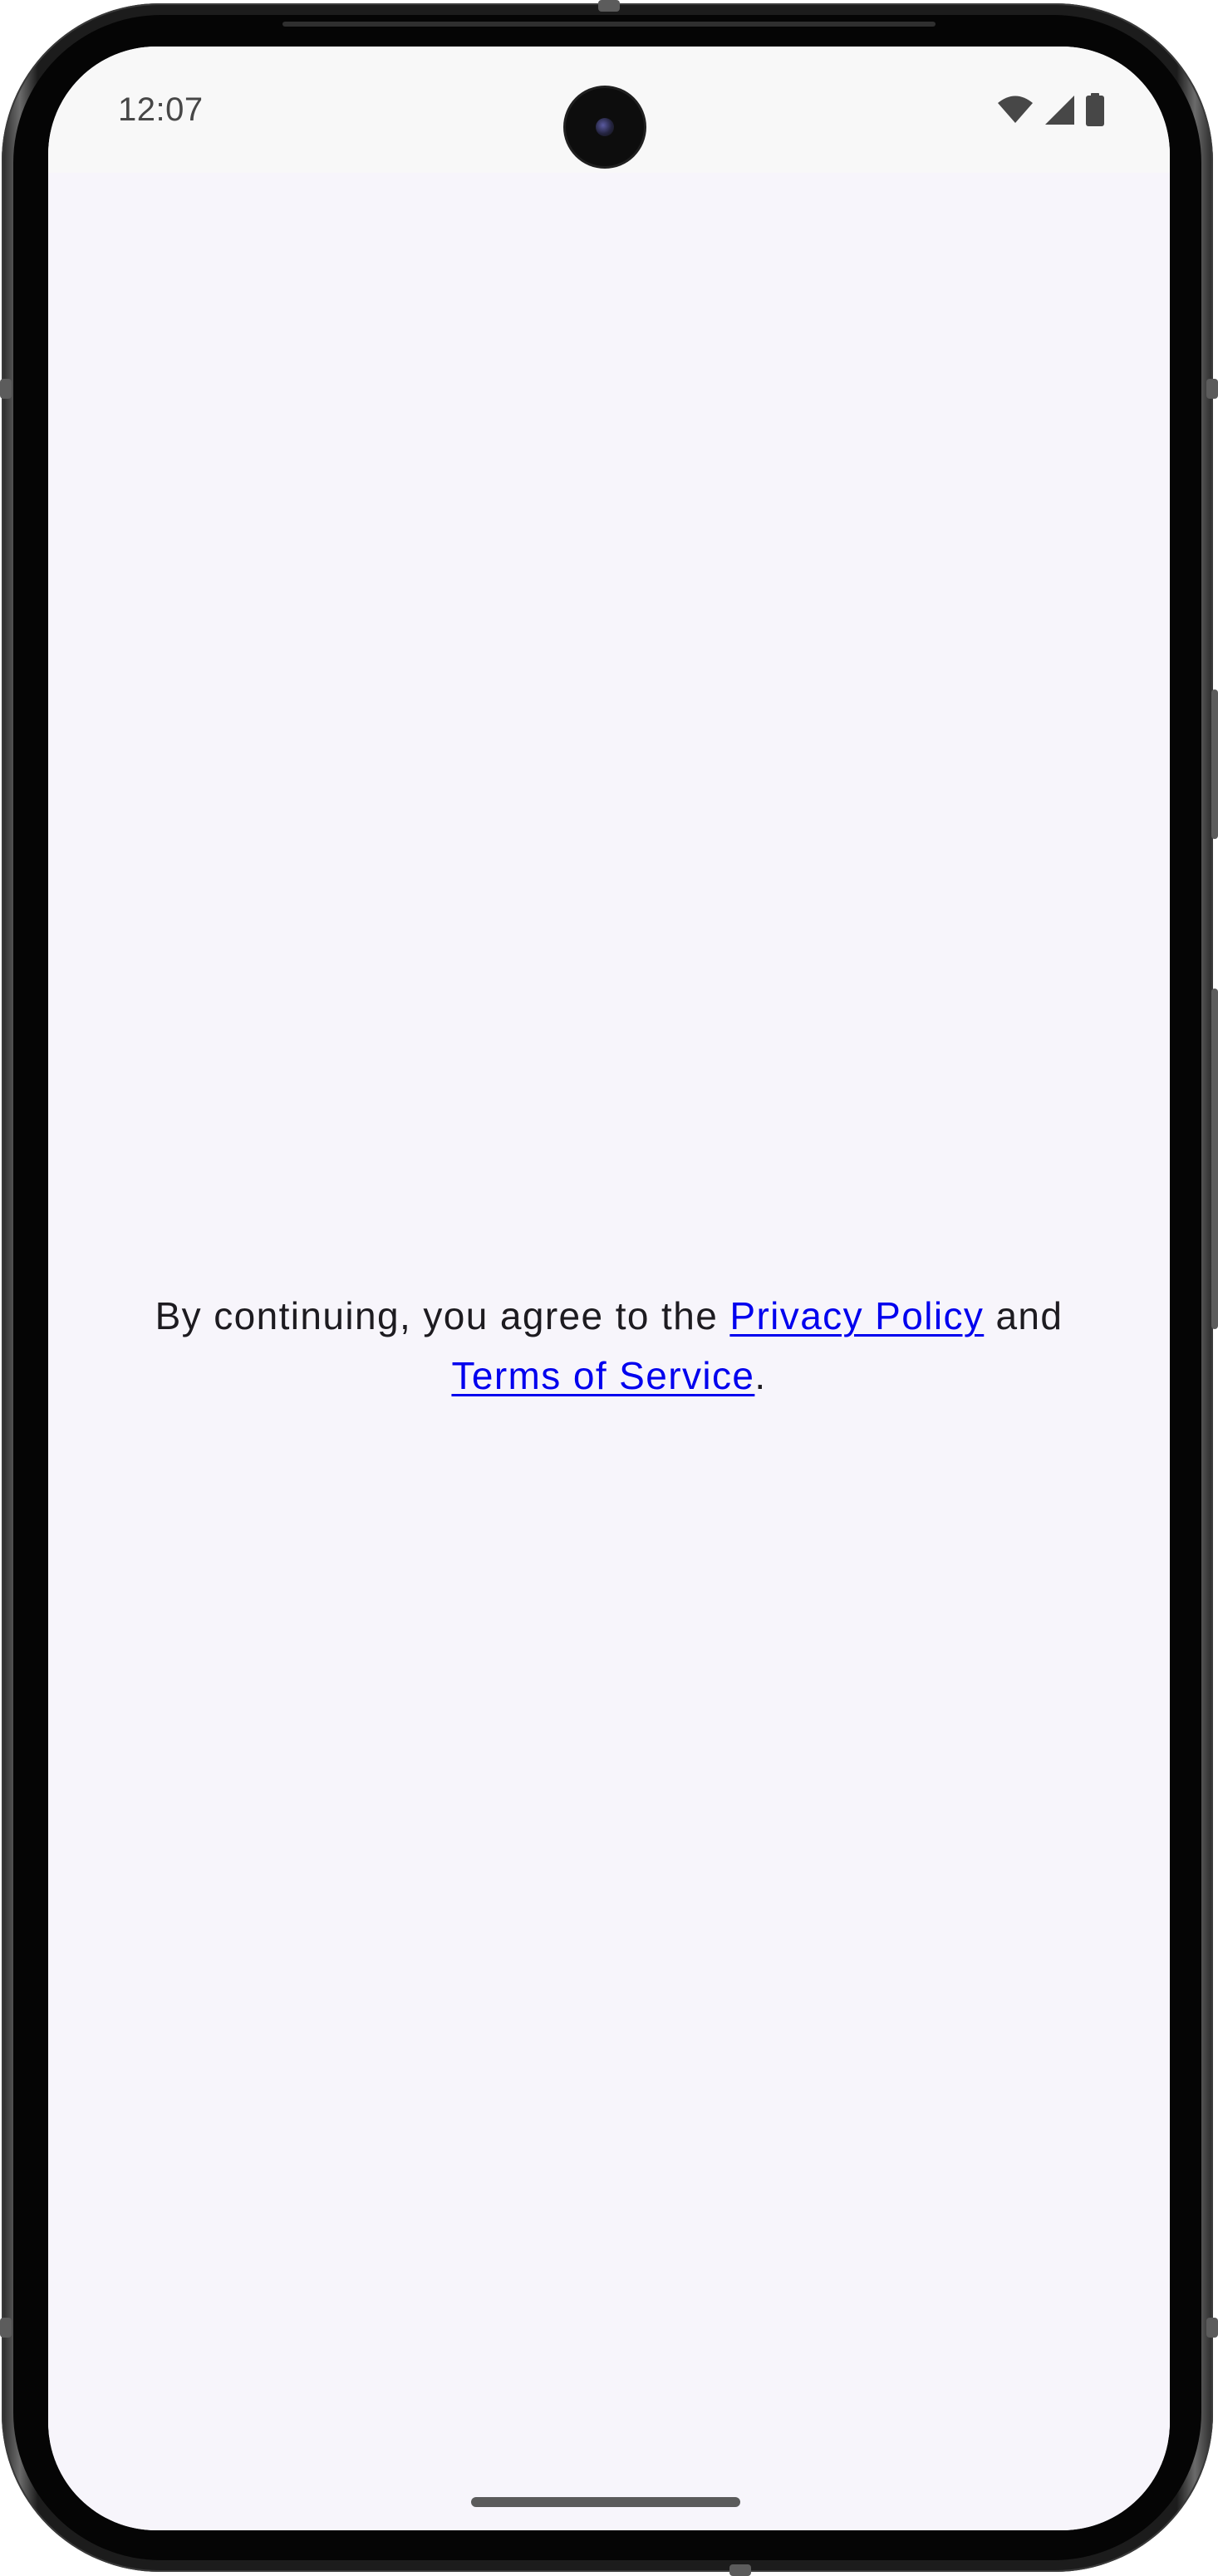  I want to click on consent-suffix: ., so click(760, 1375).